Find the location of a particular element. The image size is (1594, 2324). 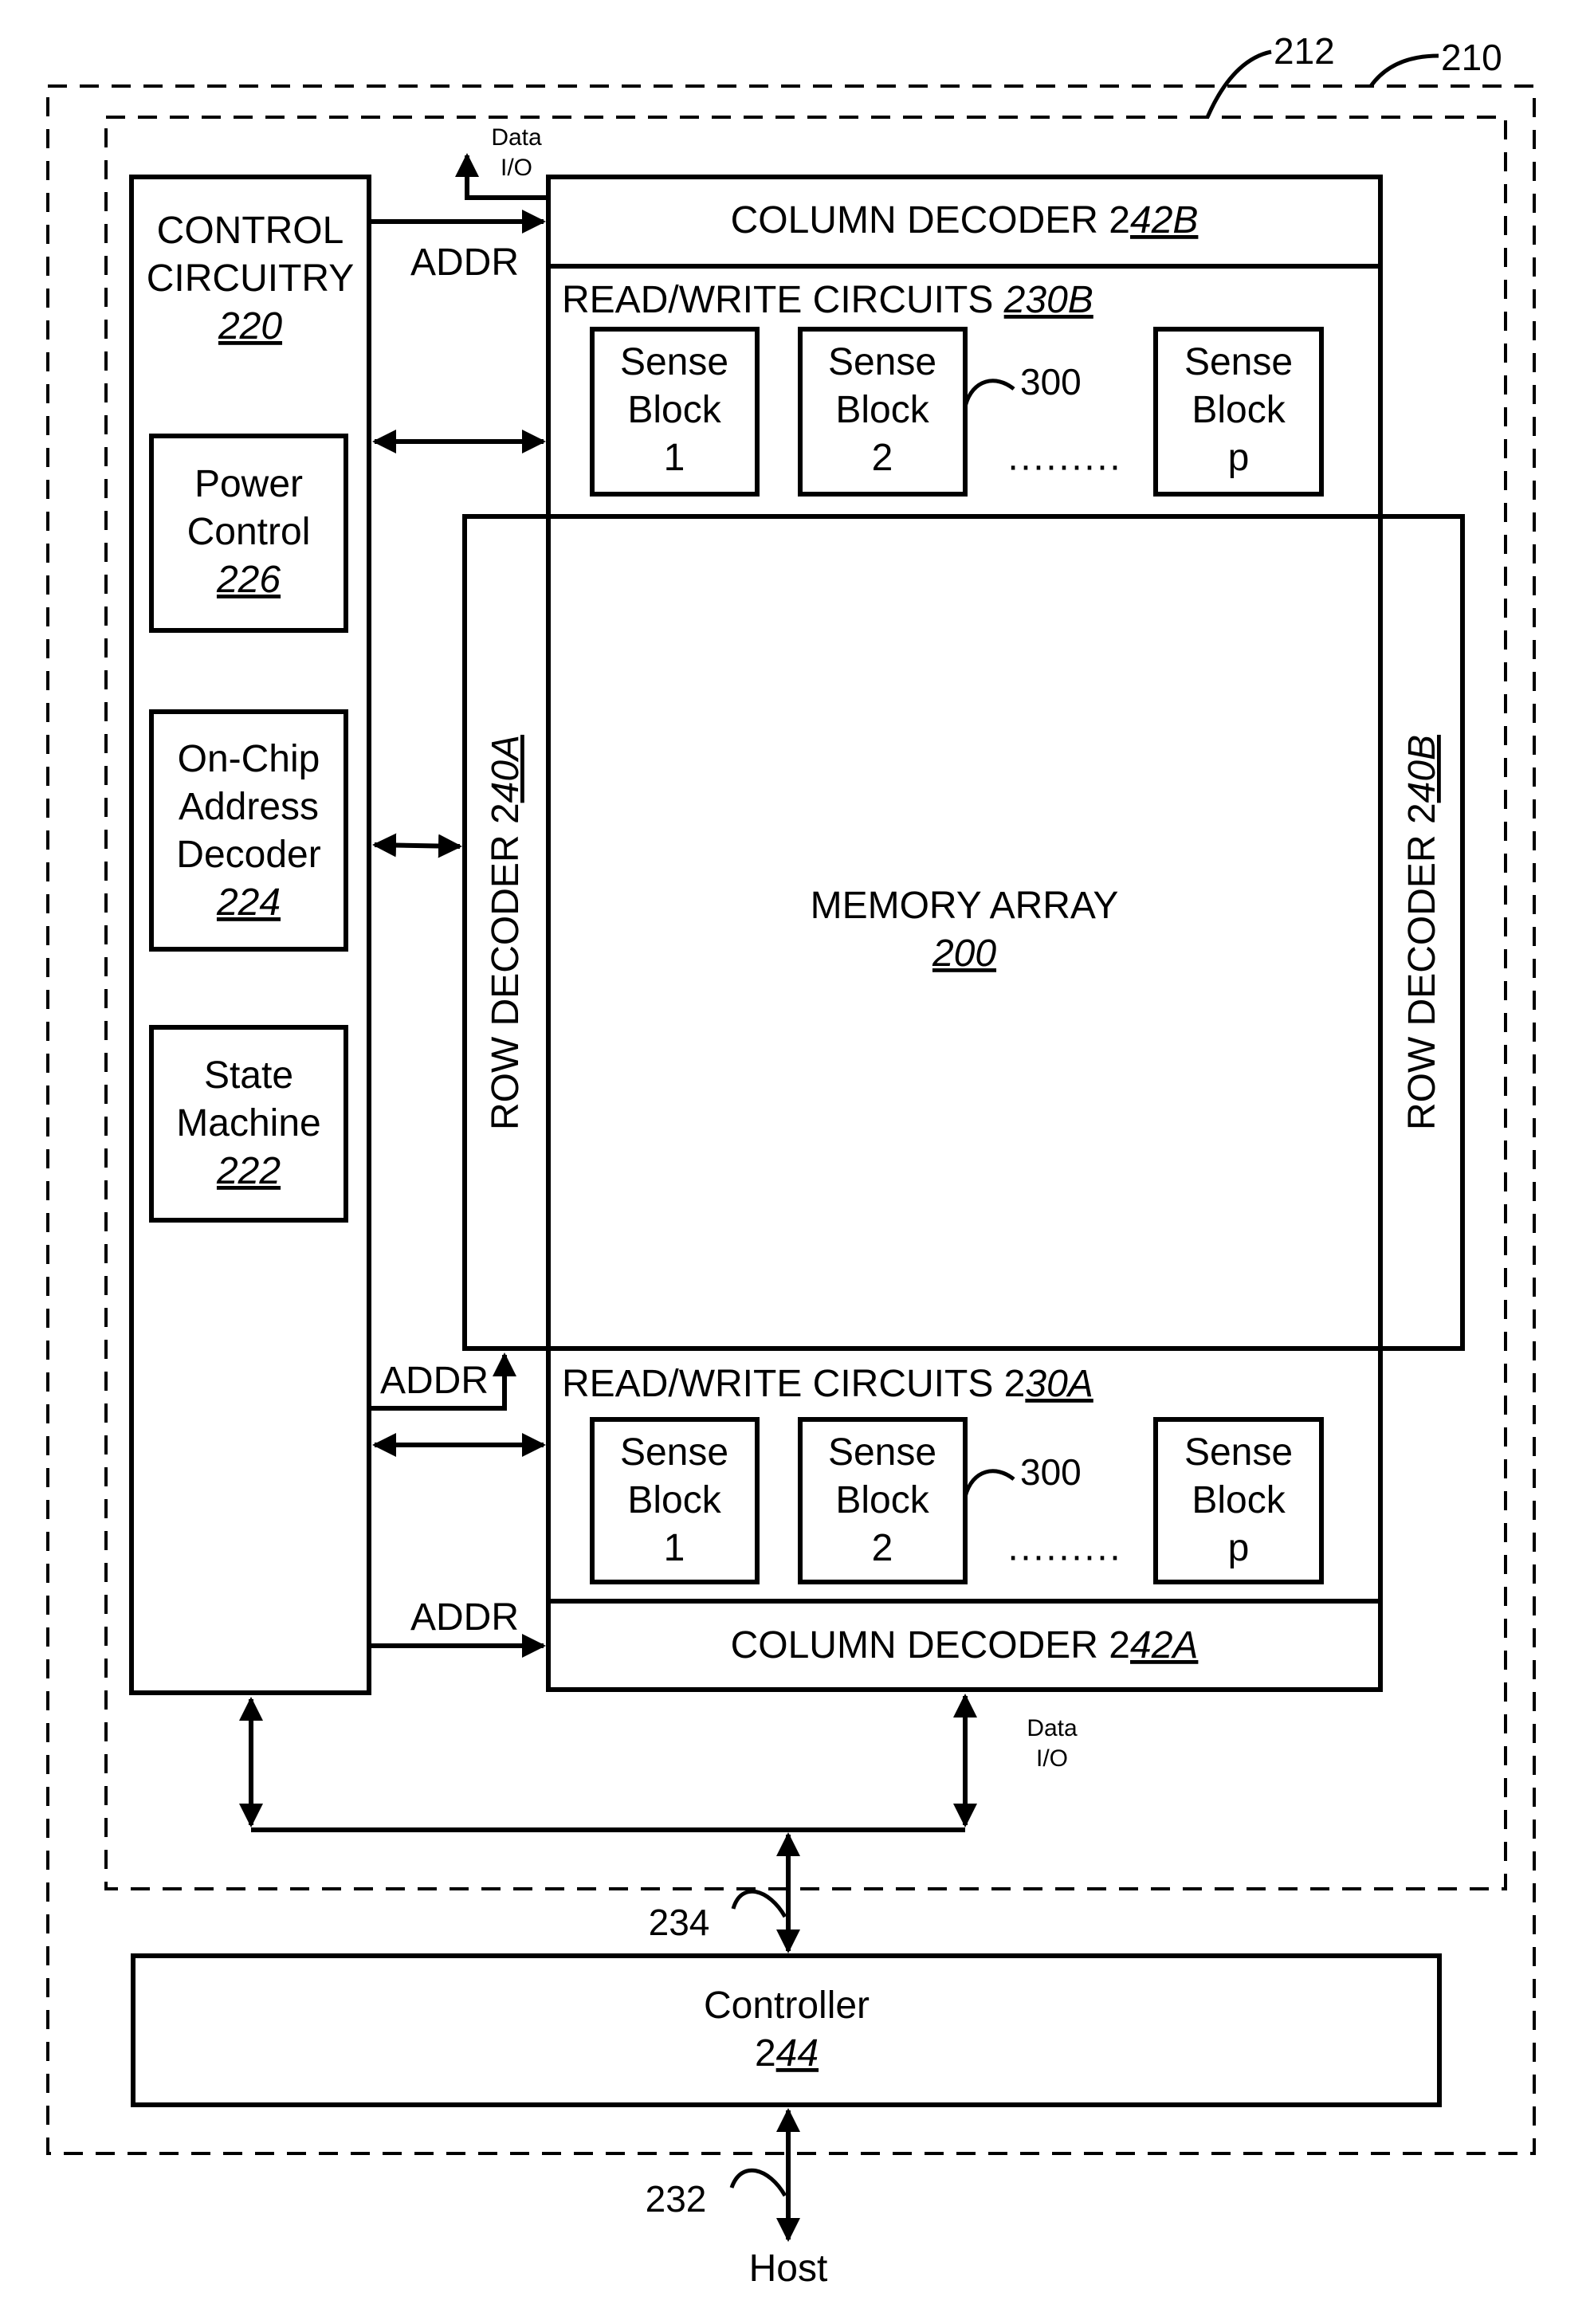

sense-block-top-1: Sense Block 1 is located at coordinates (675, 412).